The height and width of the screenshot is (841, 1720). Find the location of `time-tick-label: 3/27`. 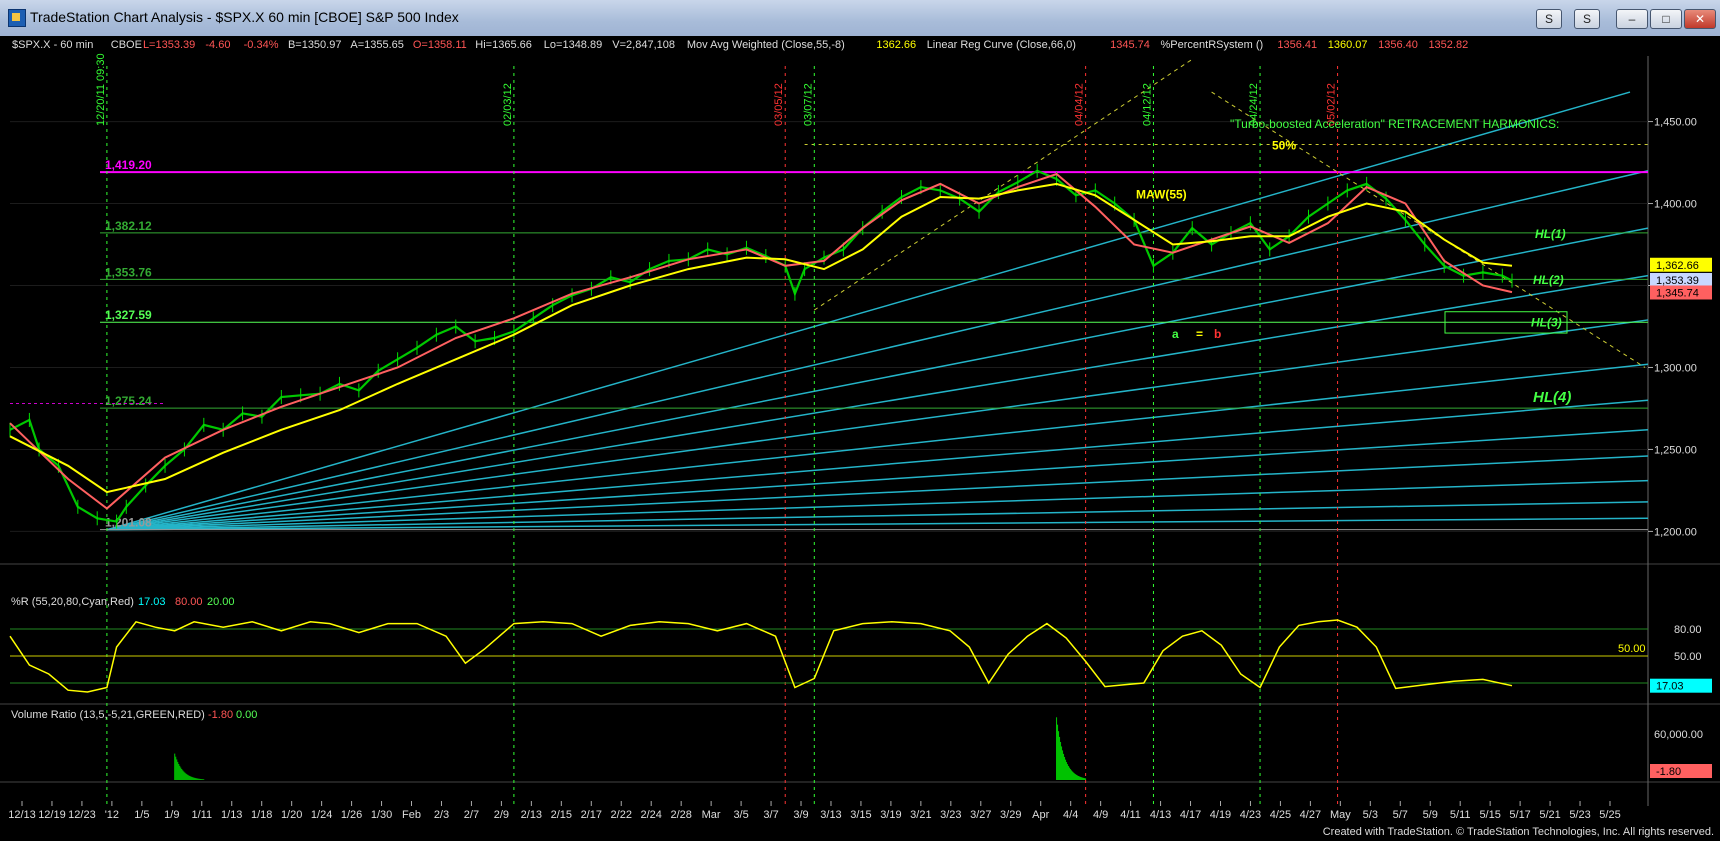

time-tick-label: 3/27 is located at coordinates (980, 815).